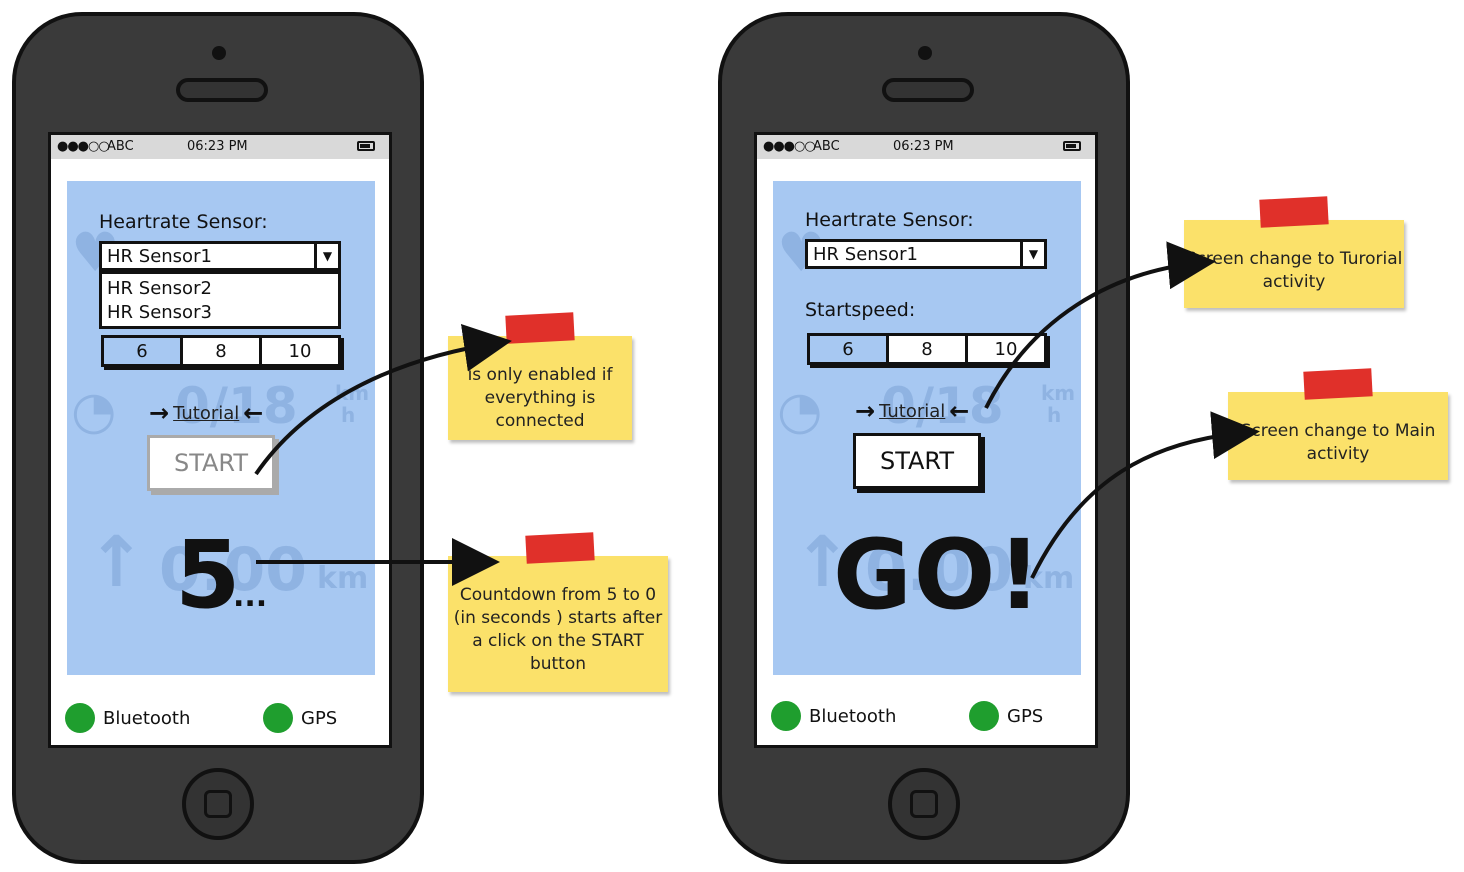  What do you see at coordinates (383, 400) in the screenshot?
I see `arrow-start-to-note` at bounding box center [383, 400].